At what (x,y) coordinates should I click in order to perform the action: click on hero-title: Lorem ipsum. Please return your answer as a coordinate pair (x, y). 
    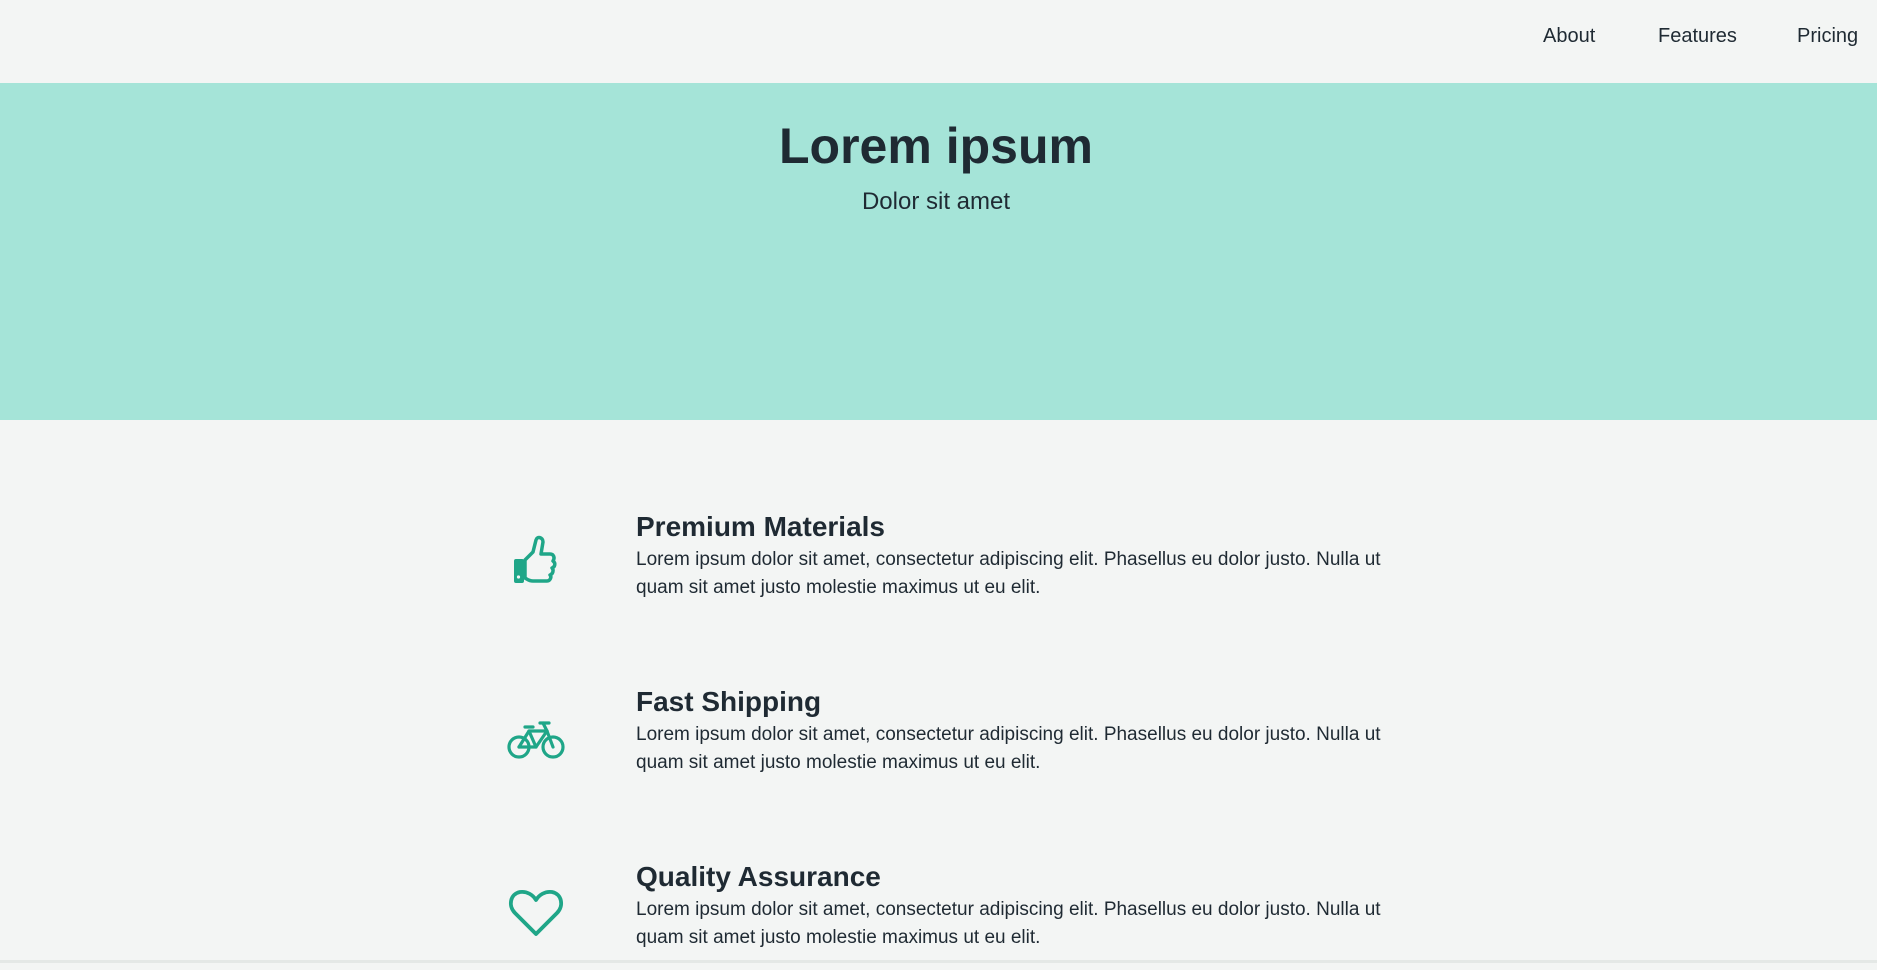
    Looking at the image, I should click on (936, 146).